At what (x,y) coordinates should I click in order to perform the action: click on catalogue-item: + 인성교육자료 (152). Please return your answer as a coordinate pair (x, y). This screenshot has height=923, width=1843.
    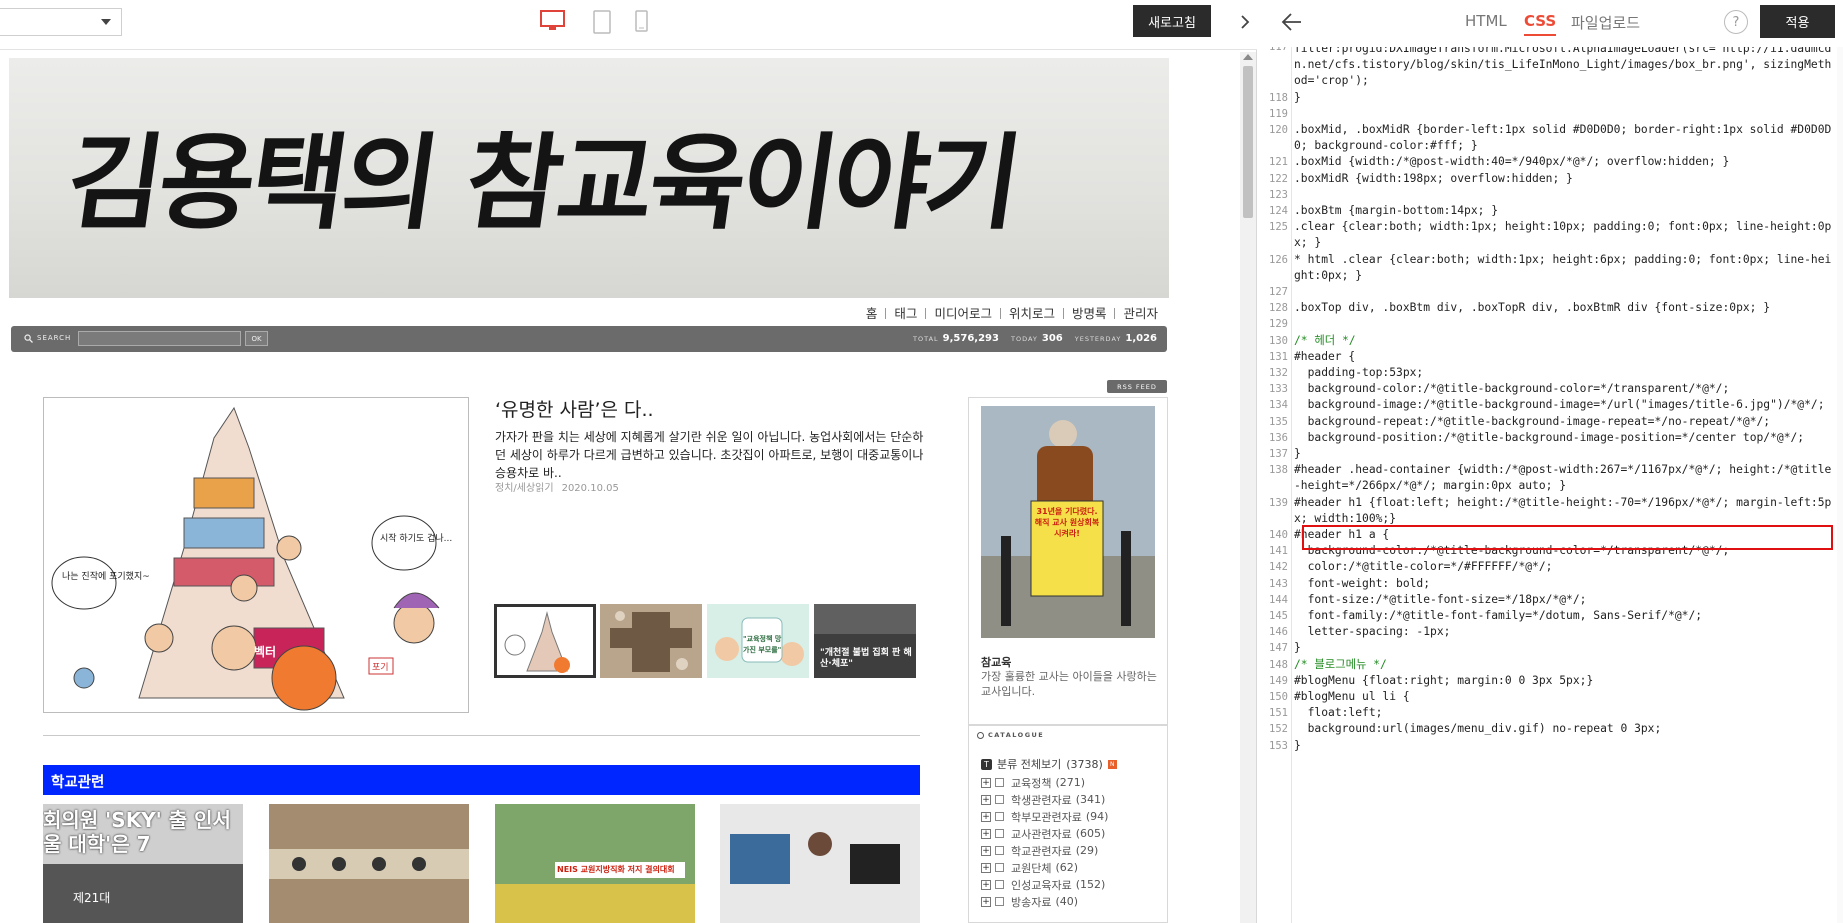
    Looking at the image, I should click on (1074, 884).